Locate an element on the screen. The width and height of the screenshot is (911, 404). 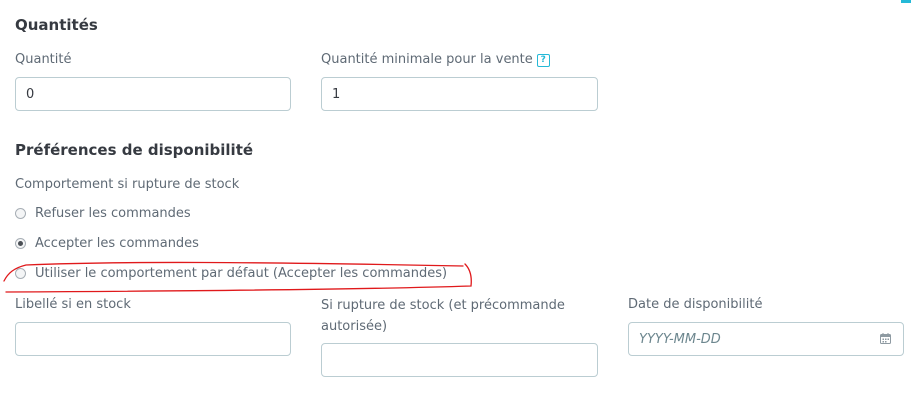
radio-button is located at coordinates (20, 213).